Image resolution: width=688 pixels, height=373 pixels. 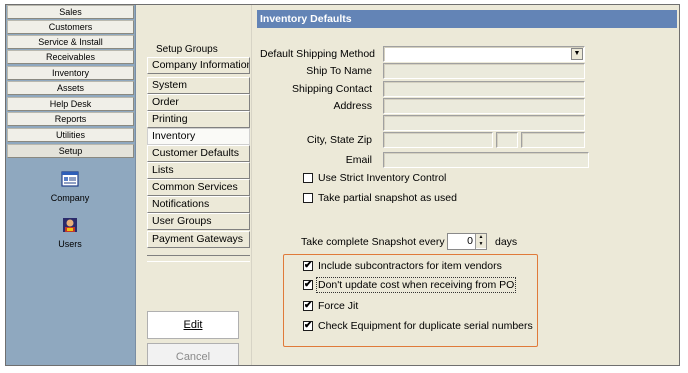 I want to click on dont-update-cost-check: ✔, so click(x=308, y=285).